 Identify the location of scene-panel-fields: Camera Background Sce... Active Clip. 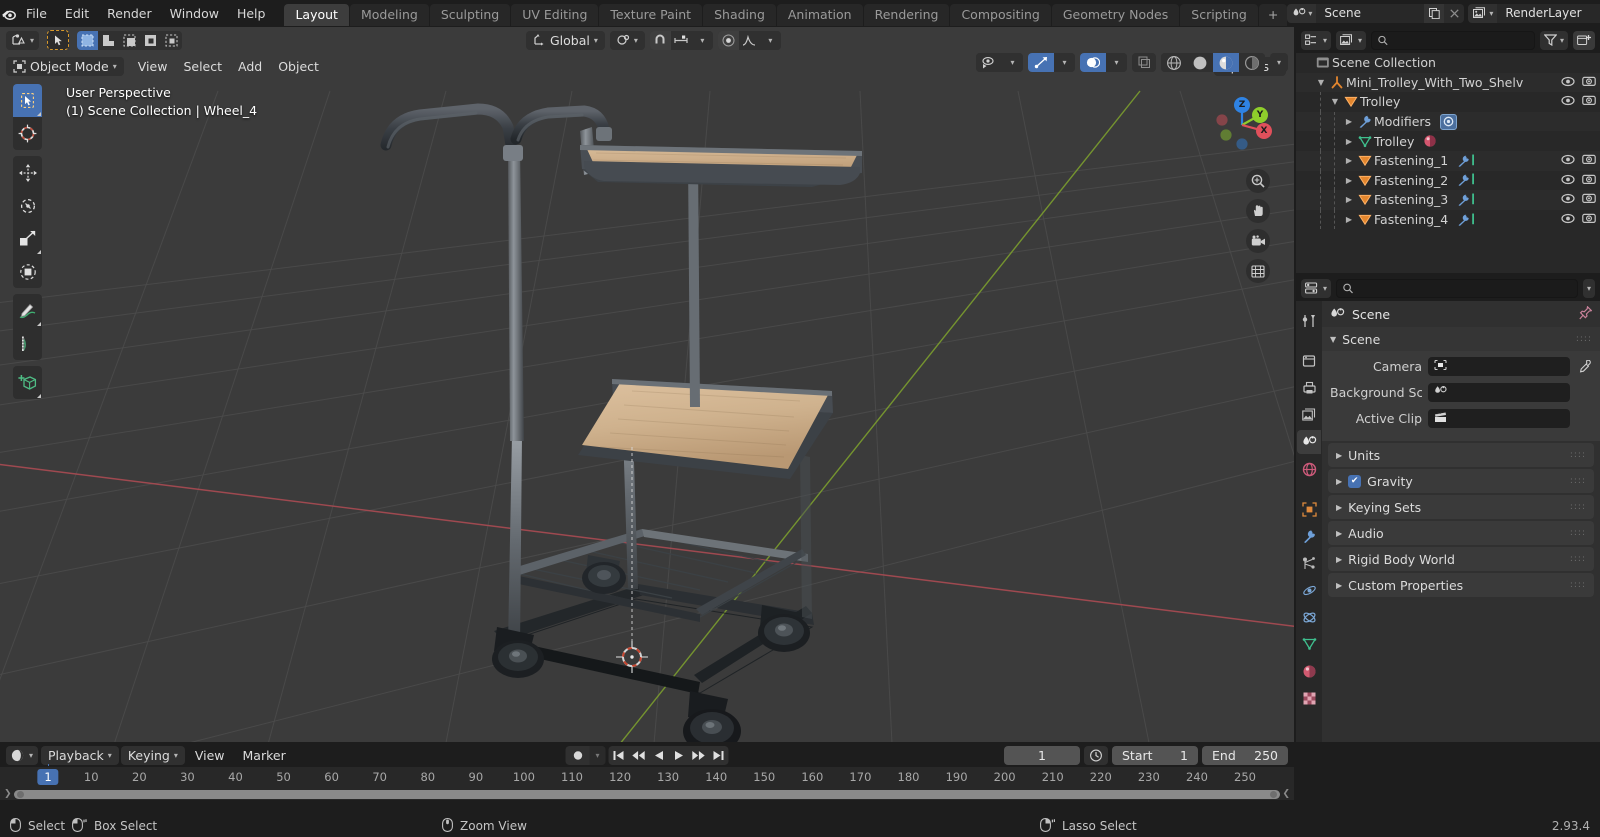
(1461, 396).